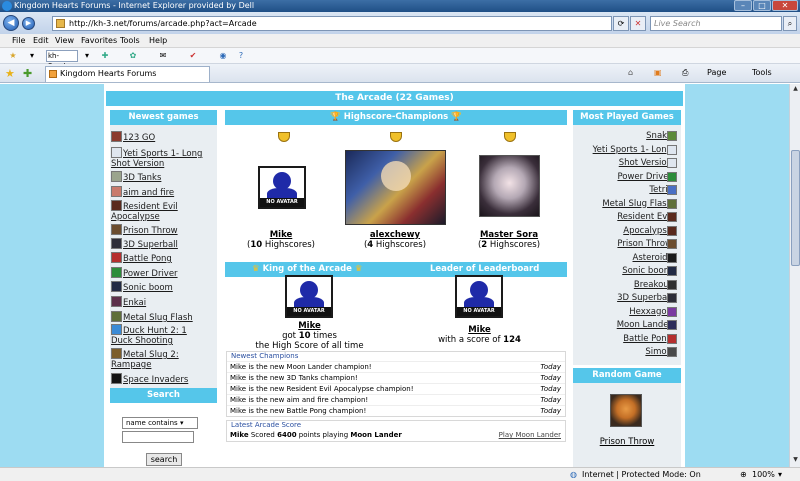 Image resolution: width=800 pixels, height=481 pixels. What do you see at coordinates (10, 73) in the screenshot?
I see `favorites-star-icon: ★` at bounding box center [10, 73].